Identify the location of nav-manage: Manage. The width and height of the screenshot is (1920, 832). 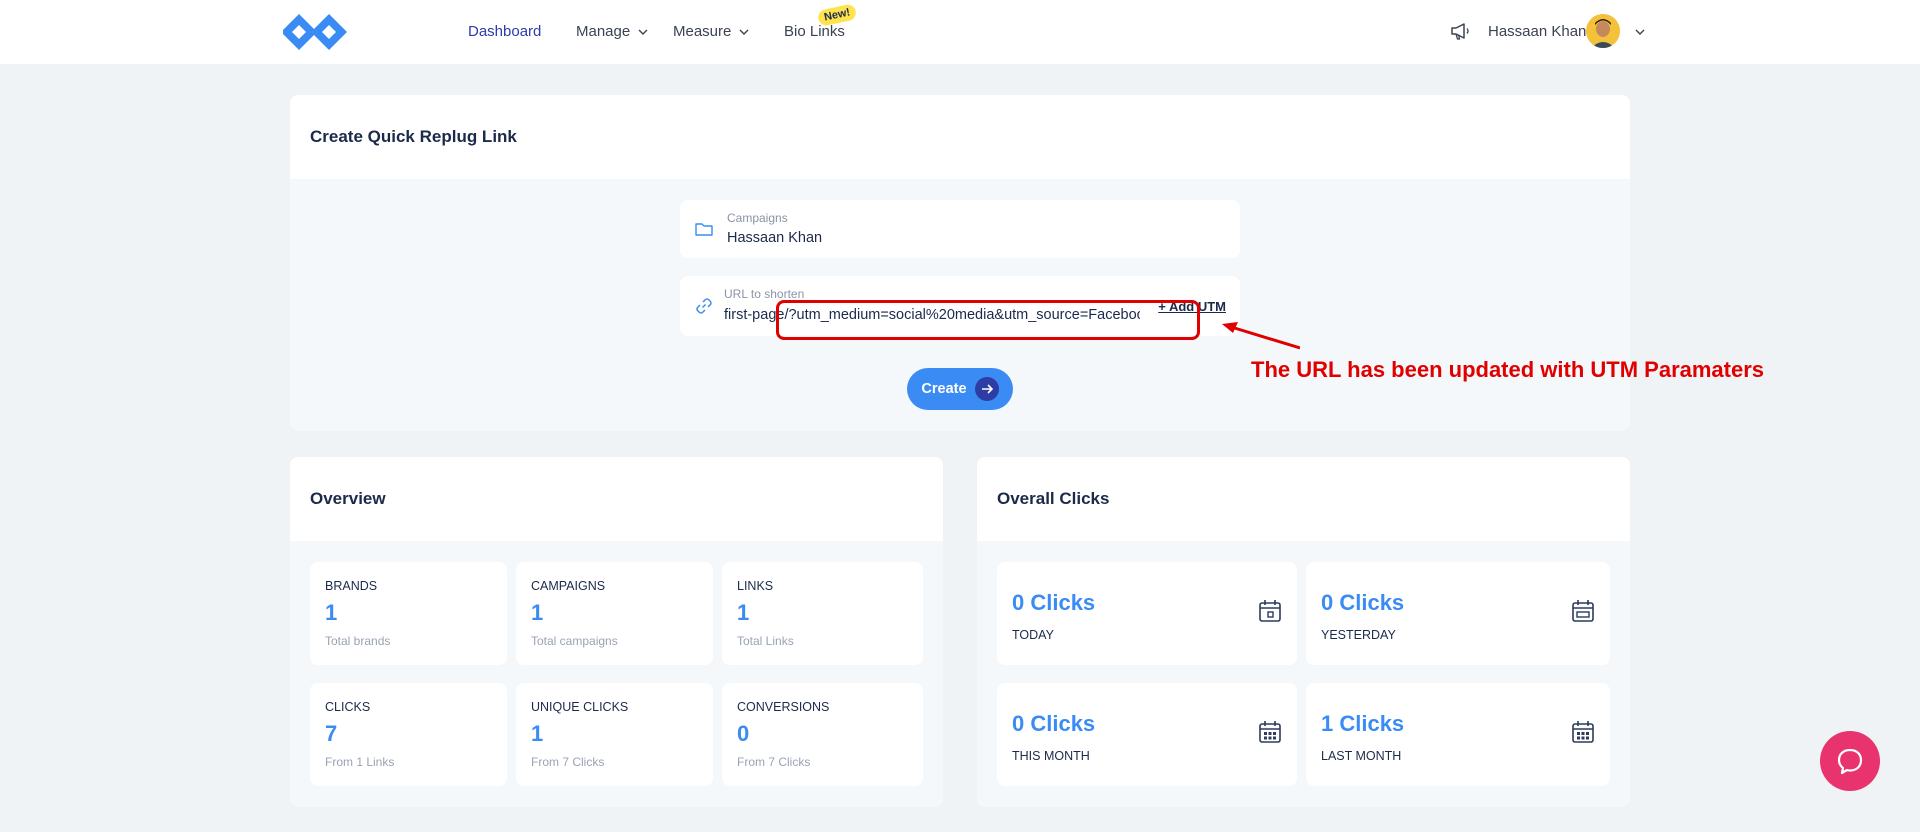
(612, 31).